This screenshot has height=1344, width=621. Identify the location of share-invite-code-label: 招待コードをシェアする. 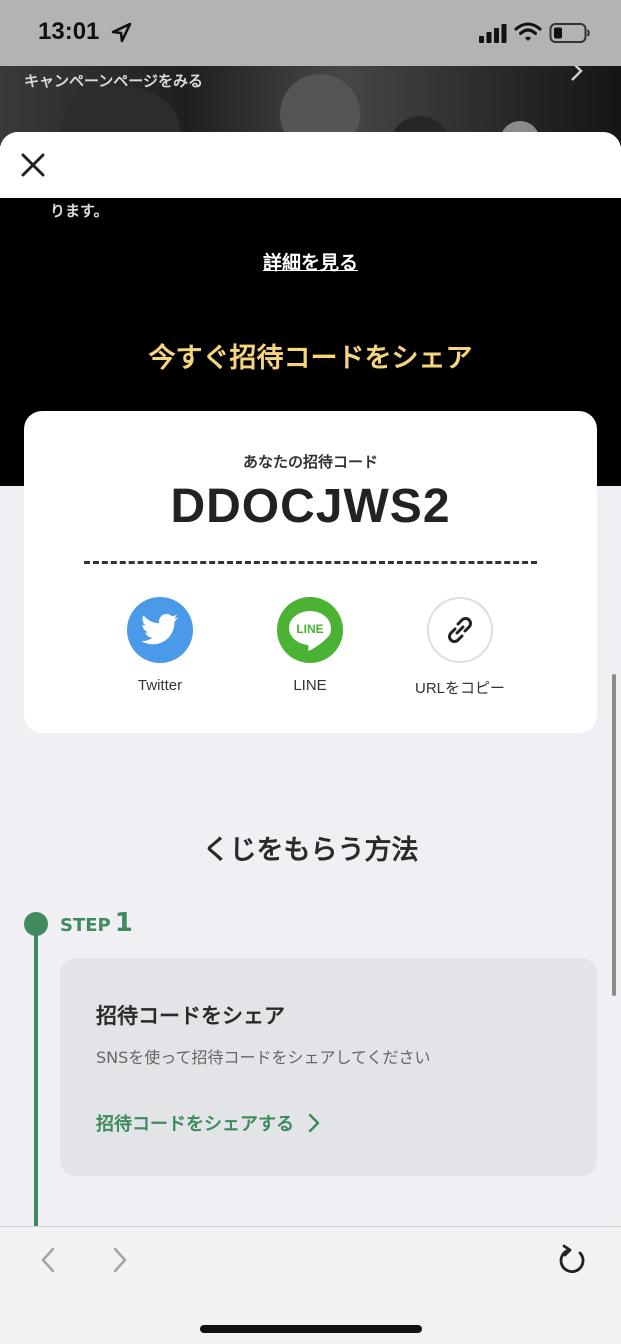
(195, 1124).